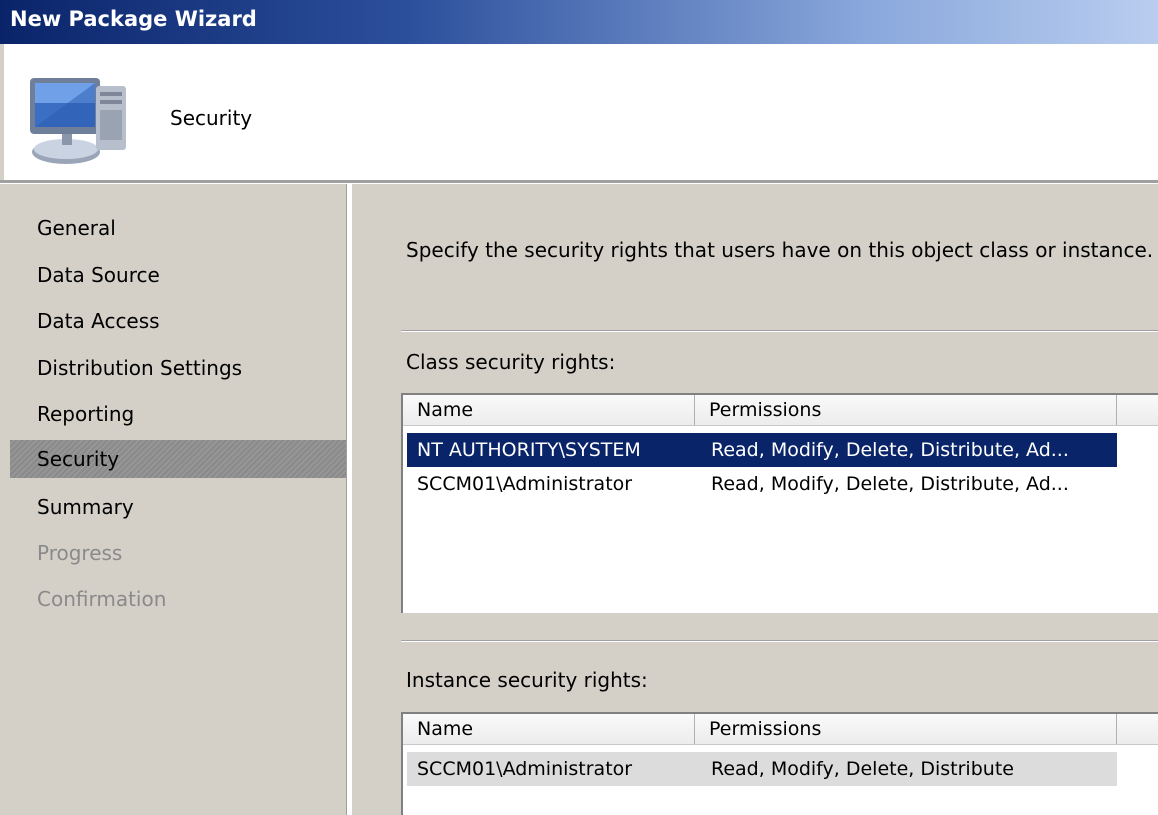 The width and height of the screenshot is (1158, 815). What do you see at coordinates (86, 414) in the screenshot?
I see `sidebar-item-label: Reporting` at bounding box center [86, 414].